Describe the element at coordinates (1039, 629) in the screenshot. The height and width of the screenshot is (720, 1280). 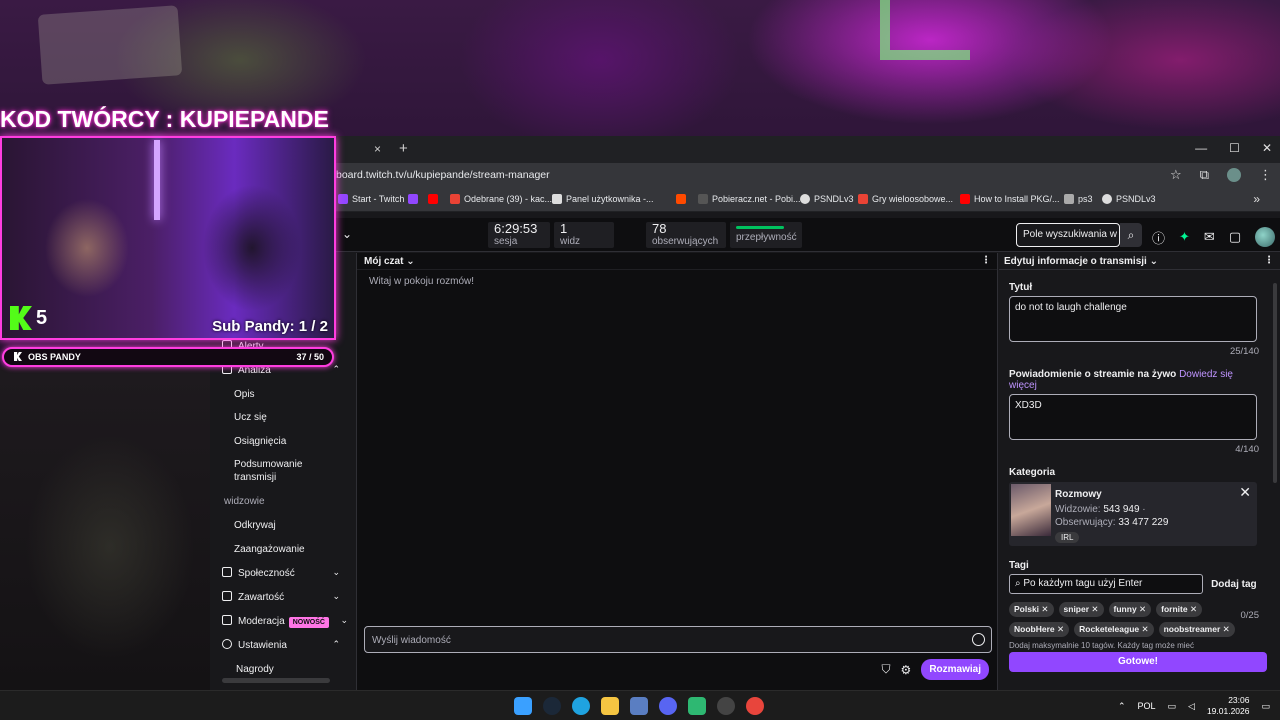
I see `tag-chip: NoobHere ✕` at that location.